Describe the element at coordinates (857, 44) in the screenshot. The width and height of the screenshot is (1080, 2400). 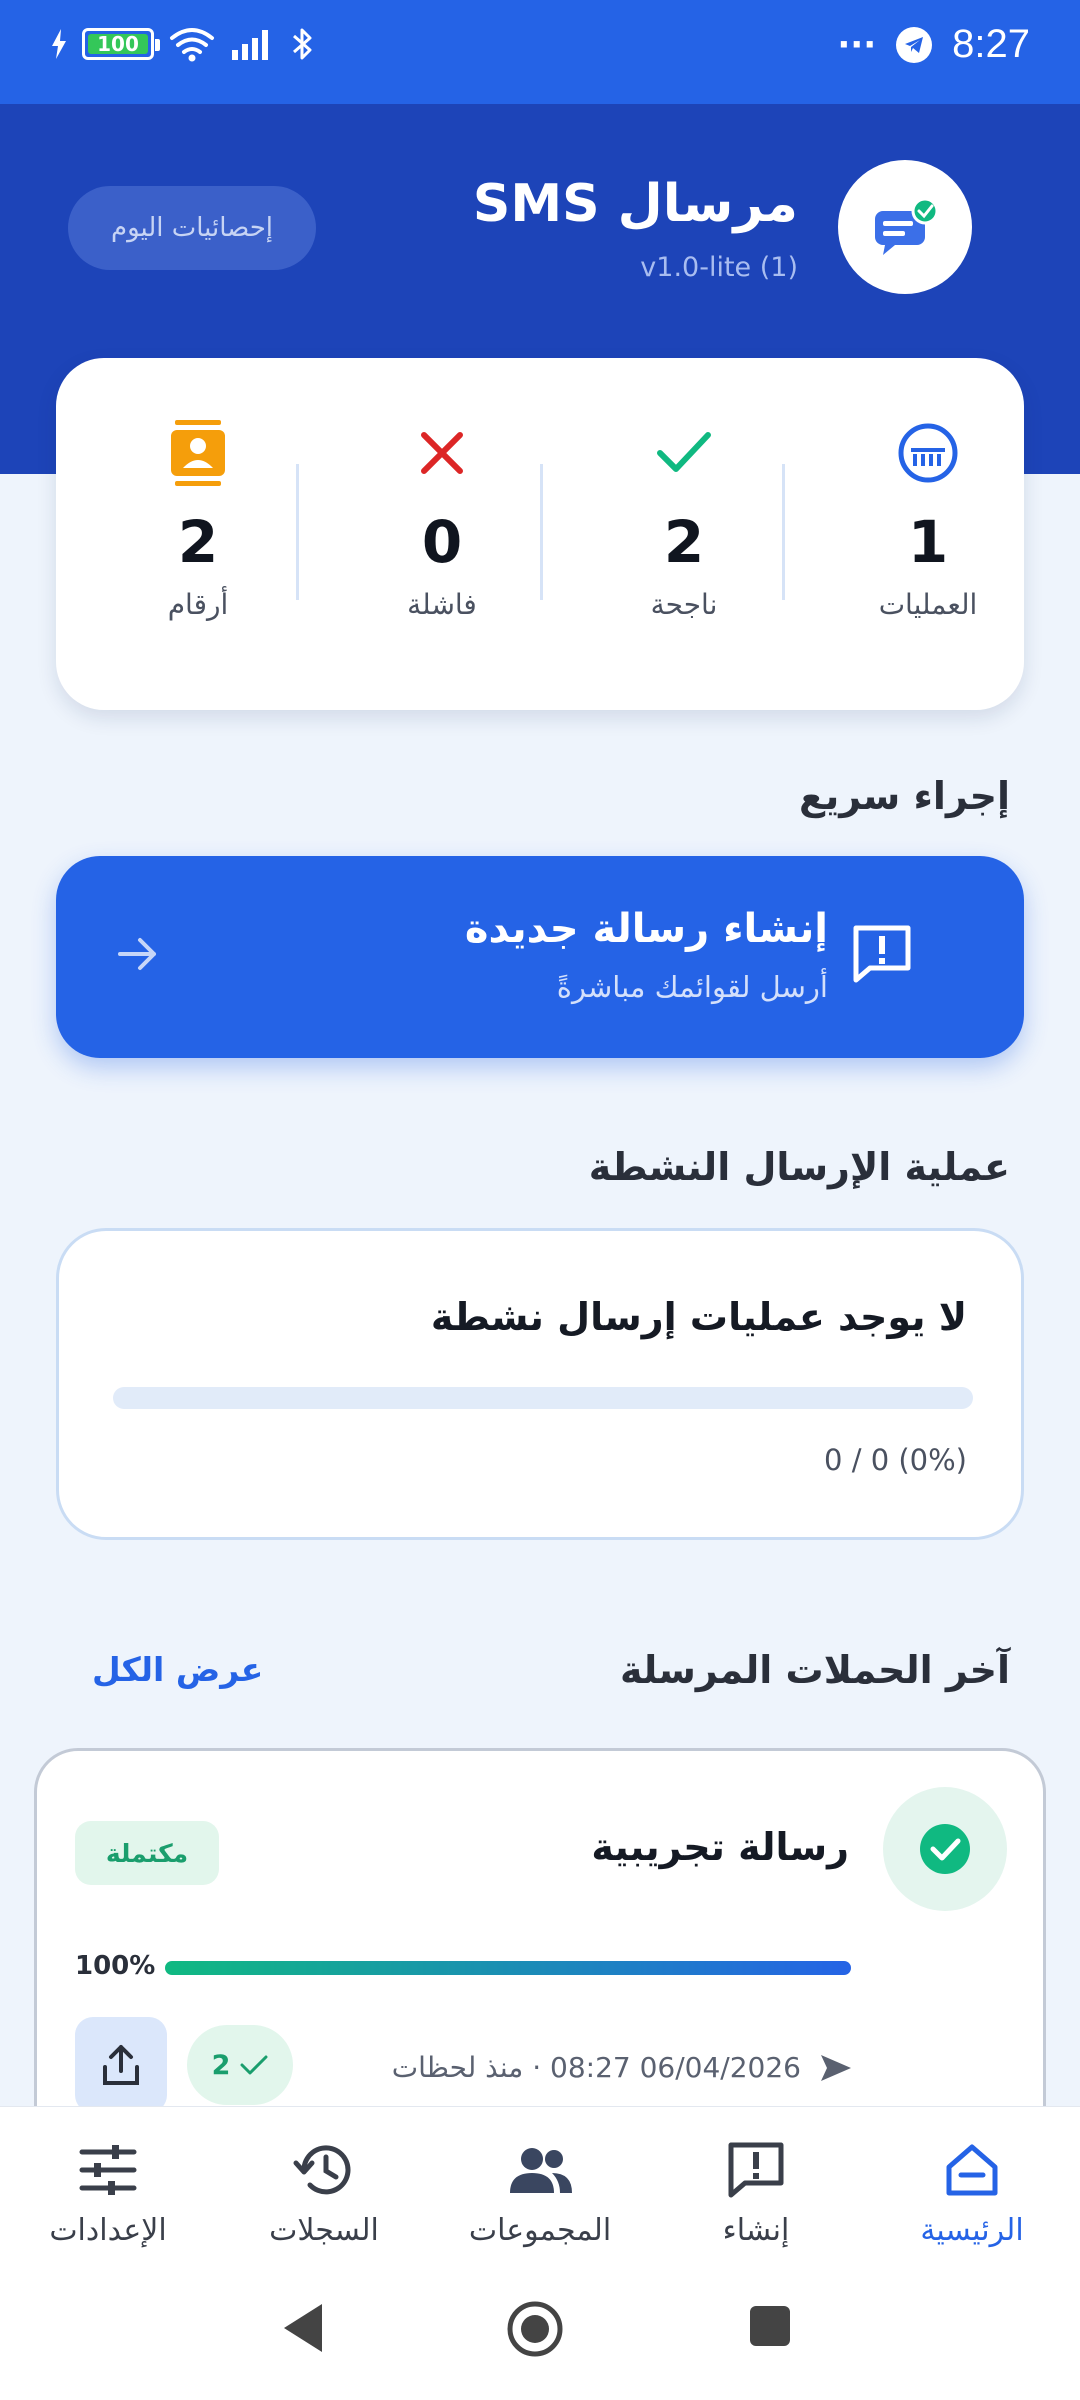
I see `more-notifications-icon: ···` at that location.